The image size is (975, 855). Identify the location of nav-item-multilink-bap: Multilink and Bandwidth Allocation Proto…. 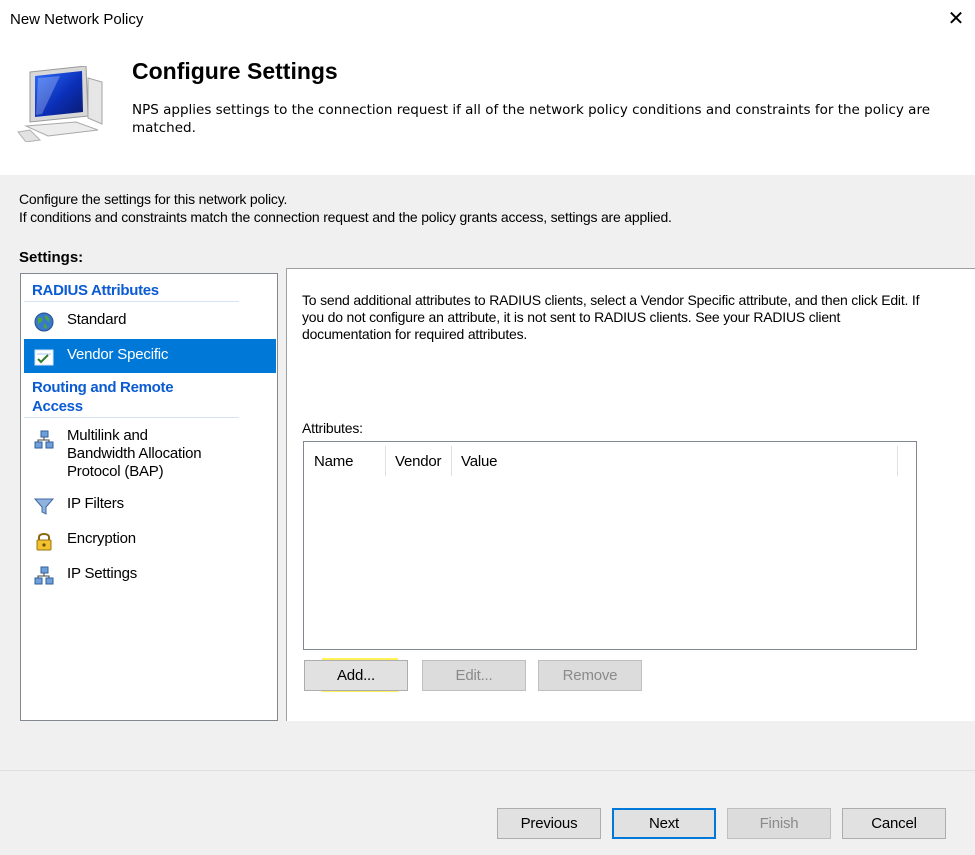
(150, 453).